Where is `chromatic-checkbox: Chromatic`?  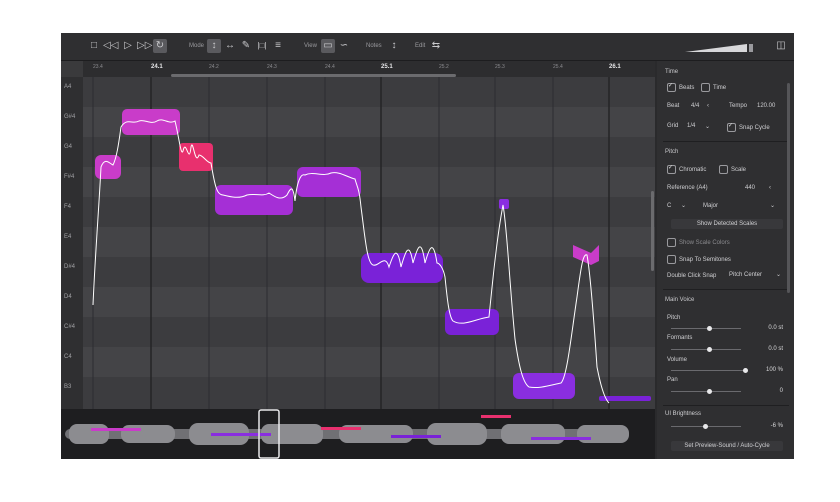
chromatic-checkbox: Chromatic is located at coordinates (686, 169).